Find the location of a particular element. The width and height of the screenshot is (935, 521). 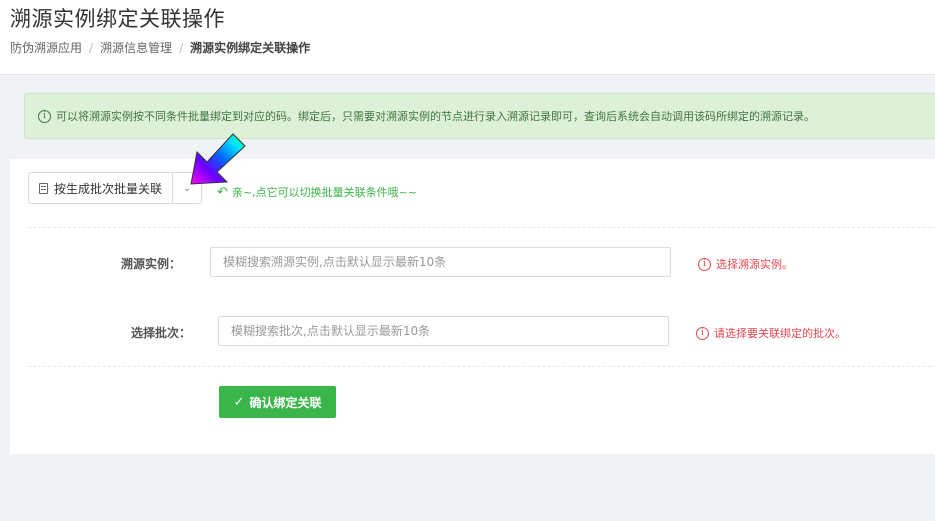

breadcrumb-item-current: 溯源实例绑定关联操作 is located at coordinates (250, 48).